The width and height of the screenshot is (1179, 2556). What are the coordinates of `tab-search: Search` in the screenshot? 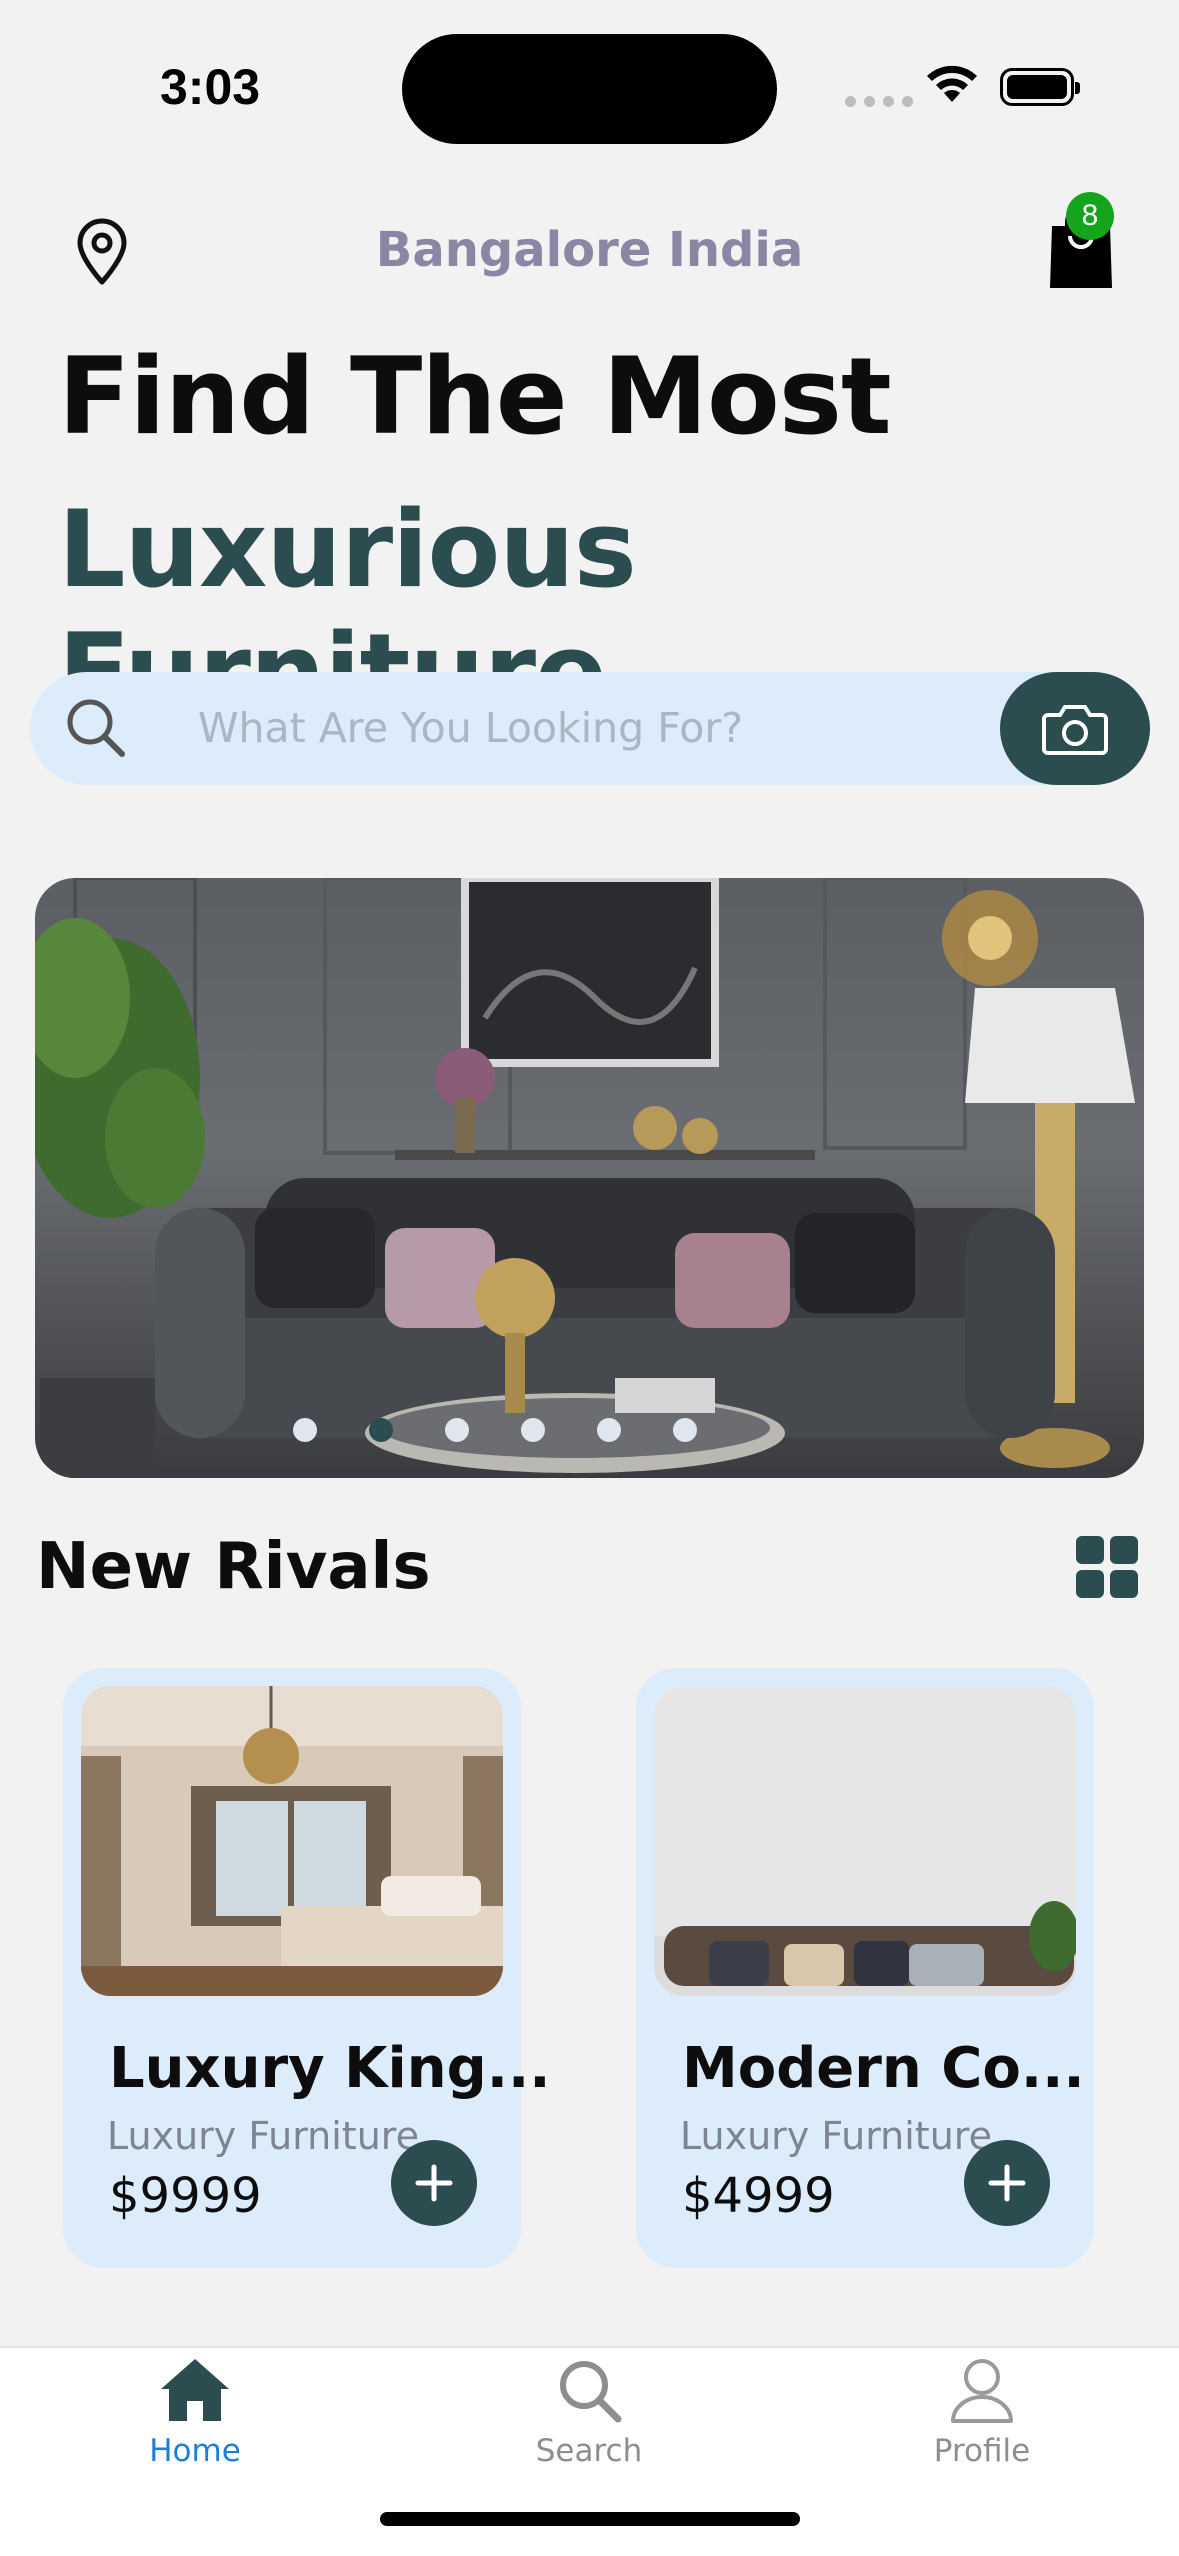 It's located at (589, 2412).